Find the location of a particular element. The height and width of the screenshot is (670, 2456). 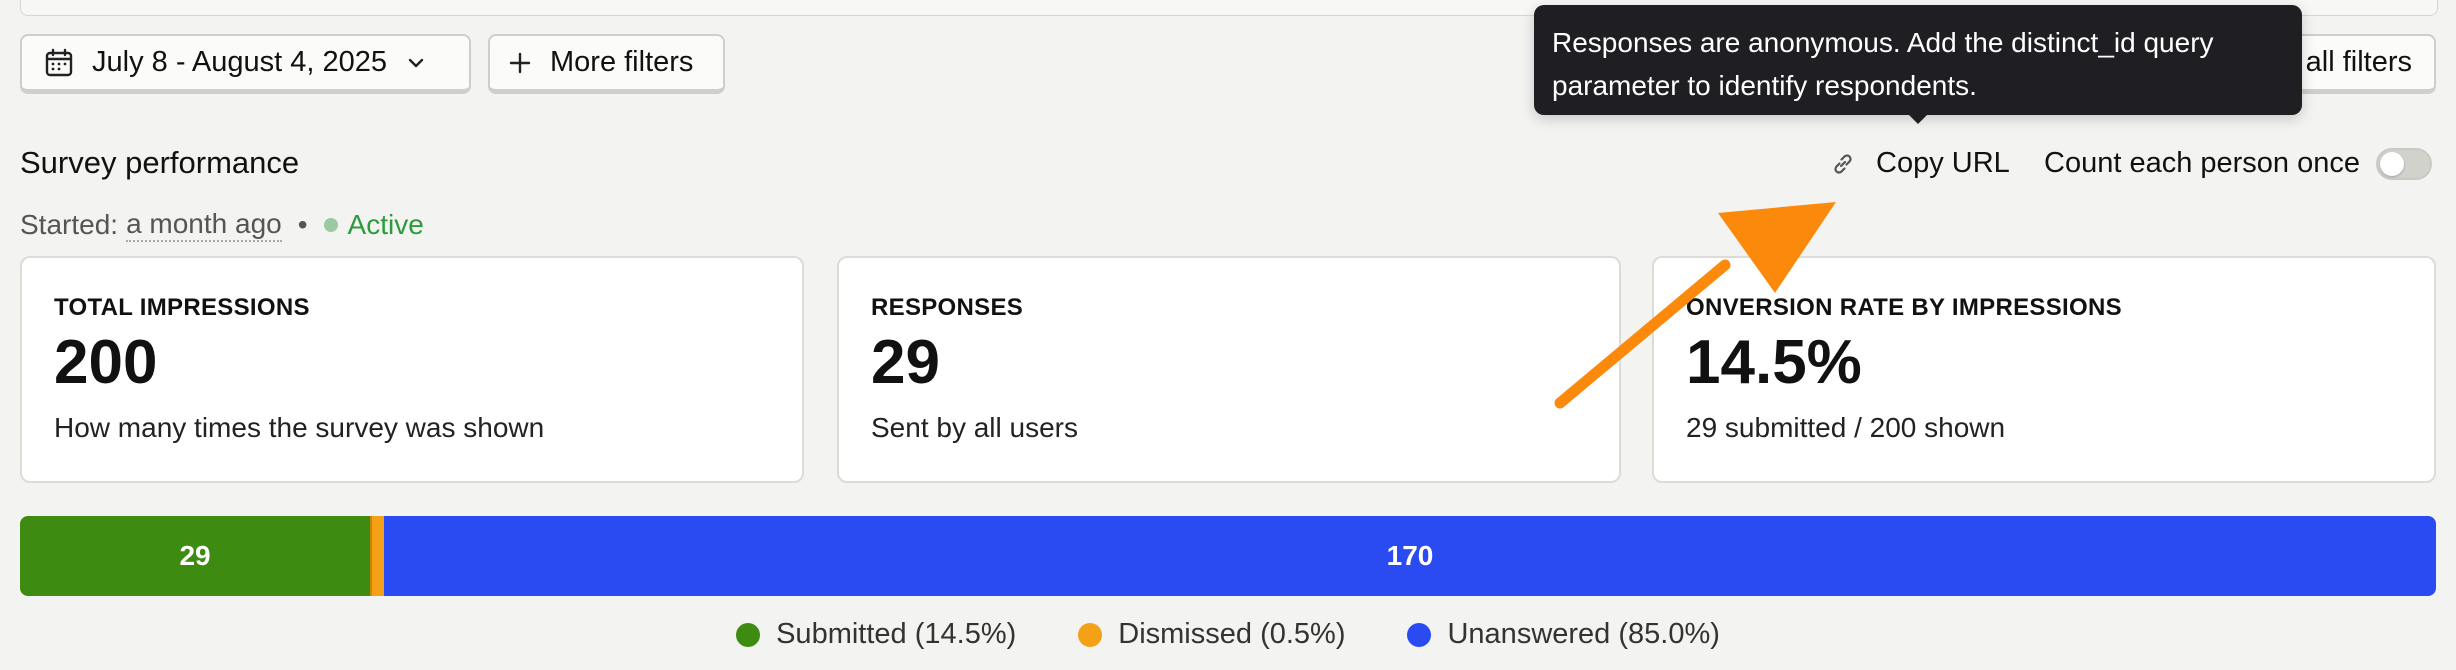

count-once-toggle is located at coordinates (2404, 163).